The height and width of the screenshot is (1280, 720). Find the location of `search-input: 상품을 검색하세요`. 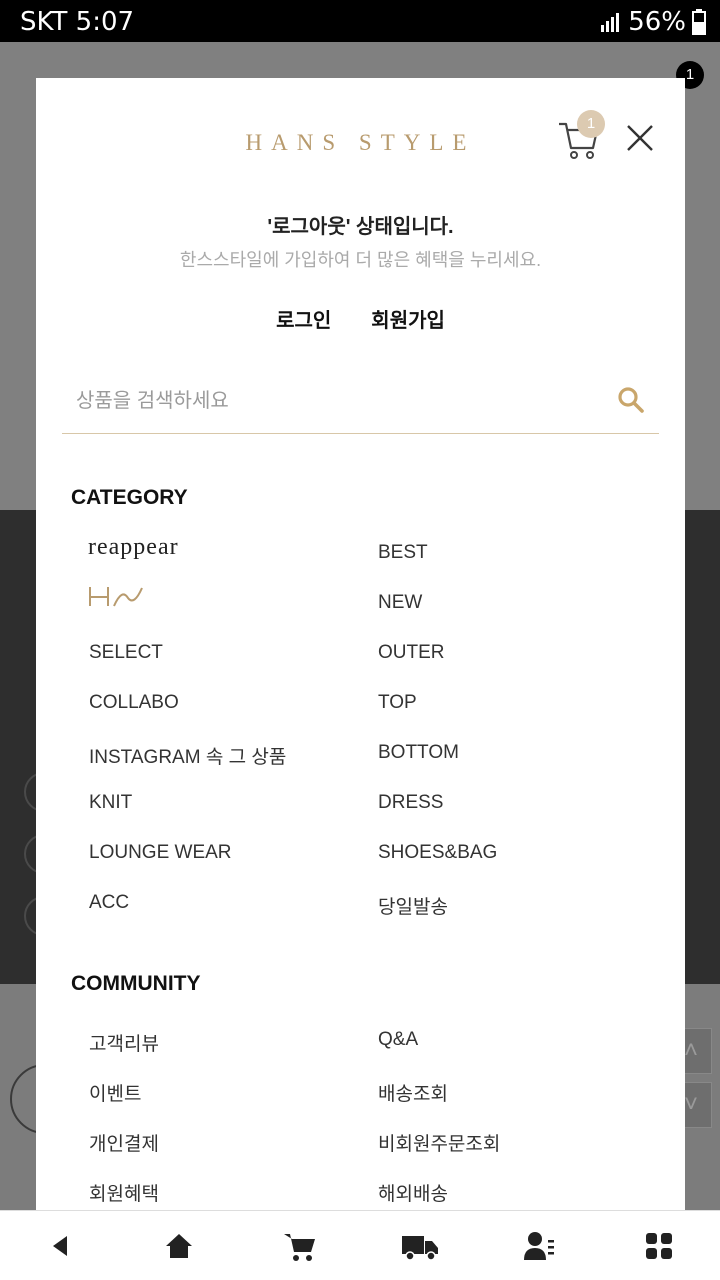

search-input: 상품을 검색하세요 is located at coordinates (152, 398).